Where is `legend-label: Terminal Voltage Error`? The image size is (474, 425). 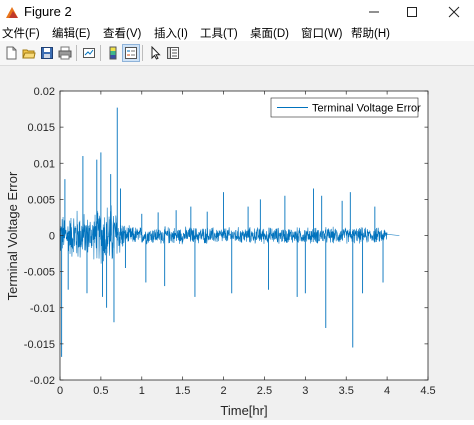 legend-label: Terminal Voltage Error is located at coordinates (366, 109).